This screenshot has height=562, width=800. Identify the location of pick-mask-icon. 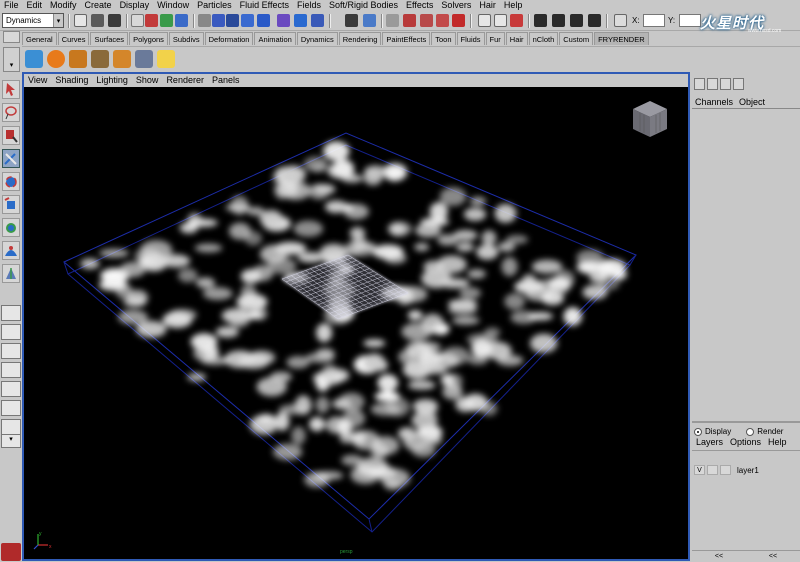
(204, 20).